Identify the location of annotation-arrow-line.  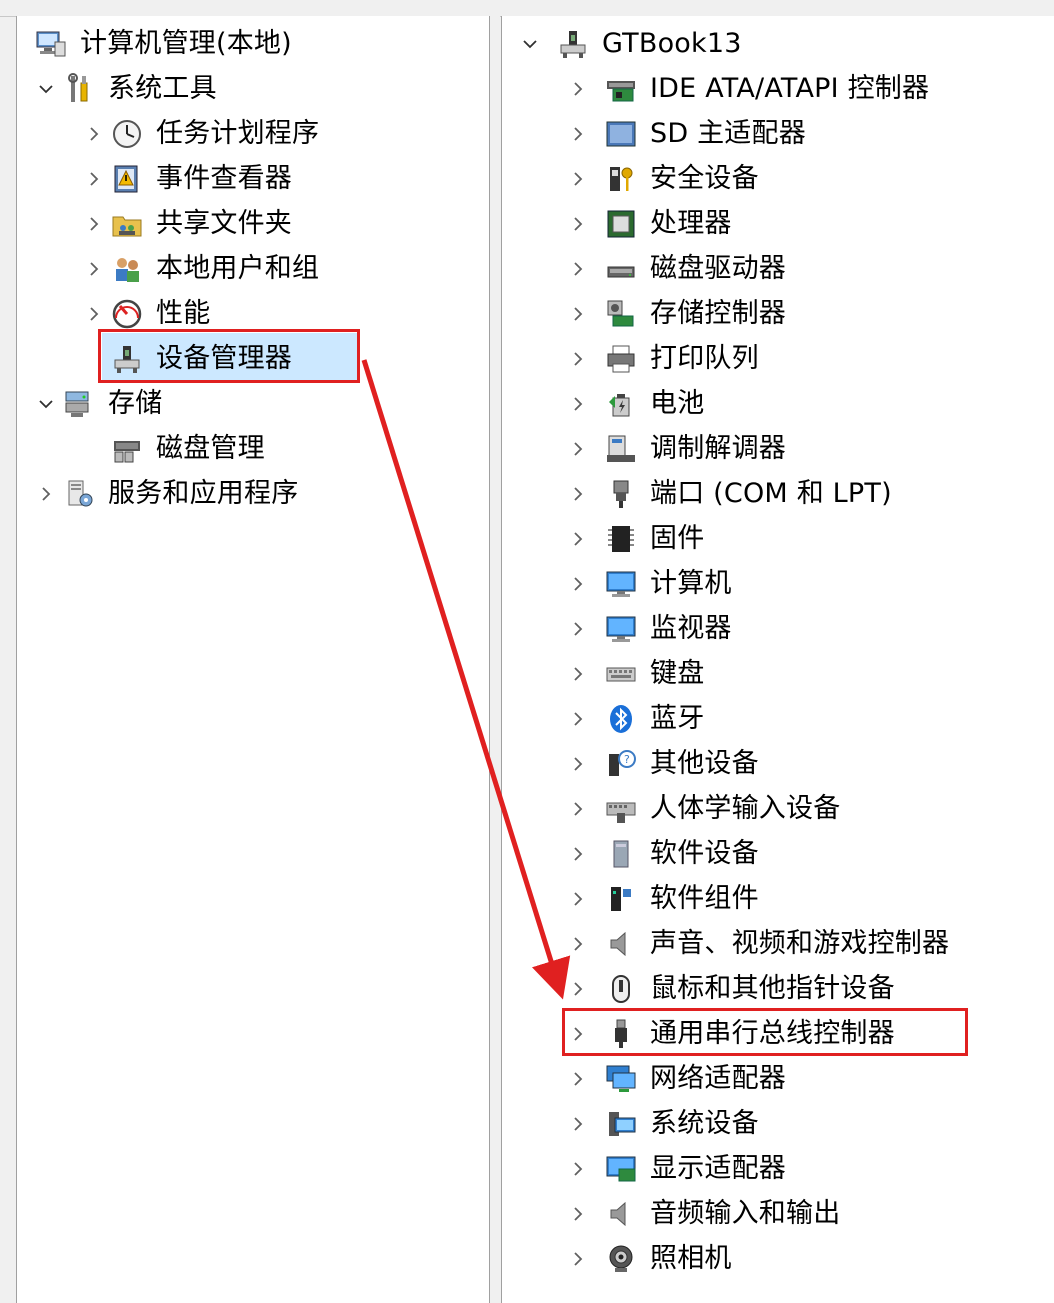
(466, 679).